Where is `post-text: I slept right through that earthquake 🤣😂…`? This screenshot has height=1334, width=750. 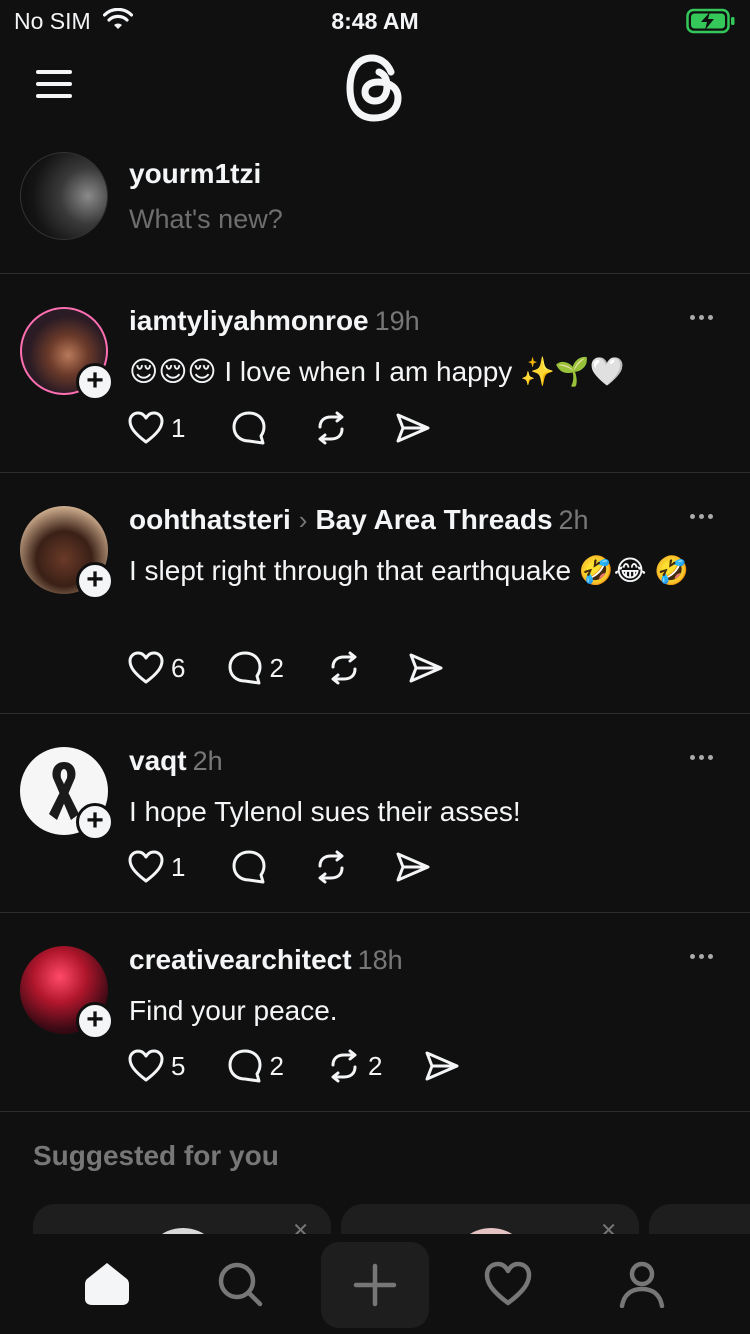
post-text: I slept right through that earthquake 🤣😂… is located at coordinates (409, 570).